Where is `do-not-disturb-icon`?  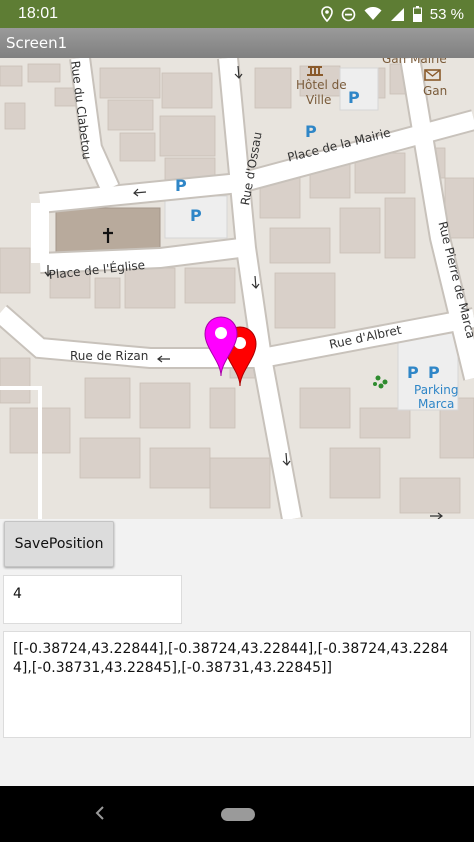
do-not-disturb-icon is located at coordinates (348, 14).